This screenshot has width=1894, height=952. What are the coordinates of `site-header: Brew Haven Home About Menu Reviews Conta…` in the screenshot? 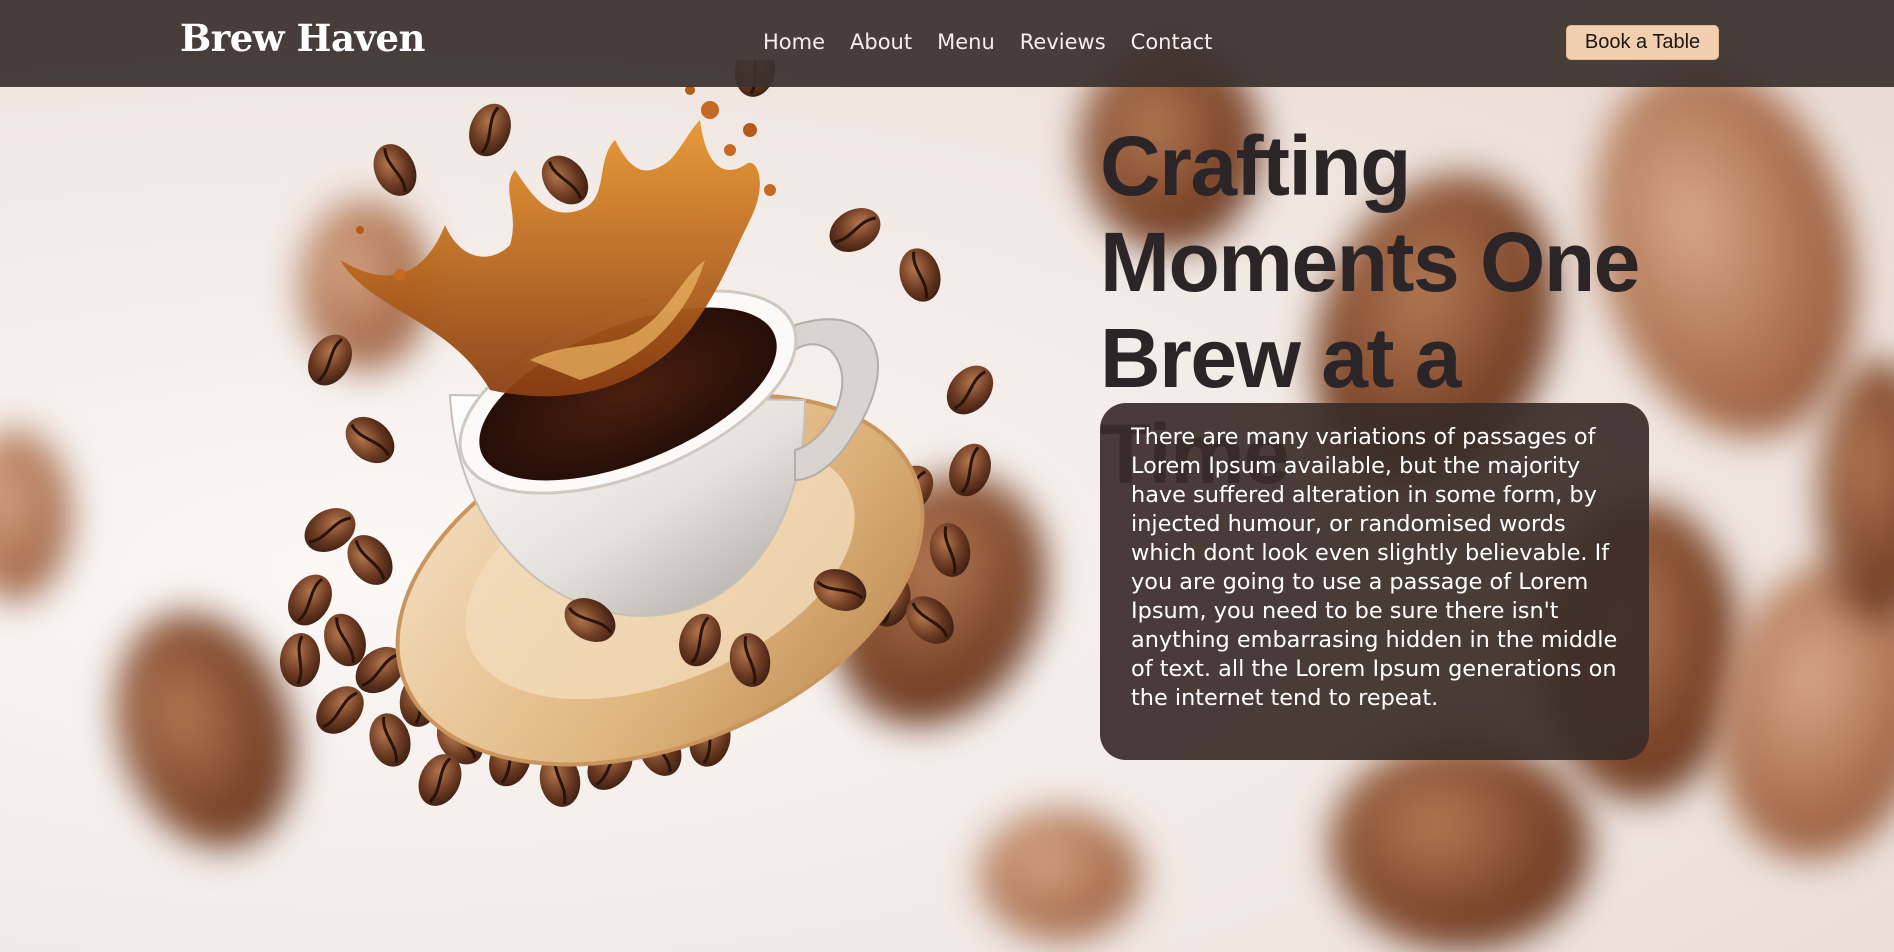 It's located at (947, 43).